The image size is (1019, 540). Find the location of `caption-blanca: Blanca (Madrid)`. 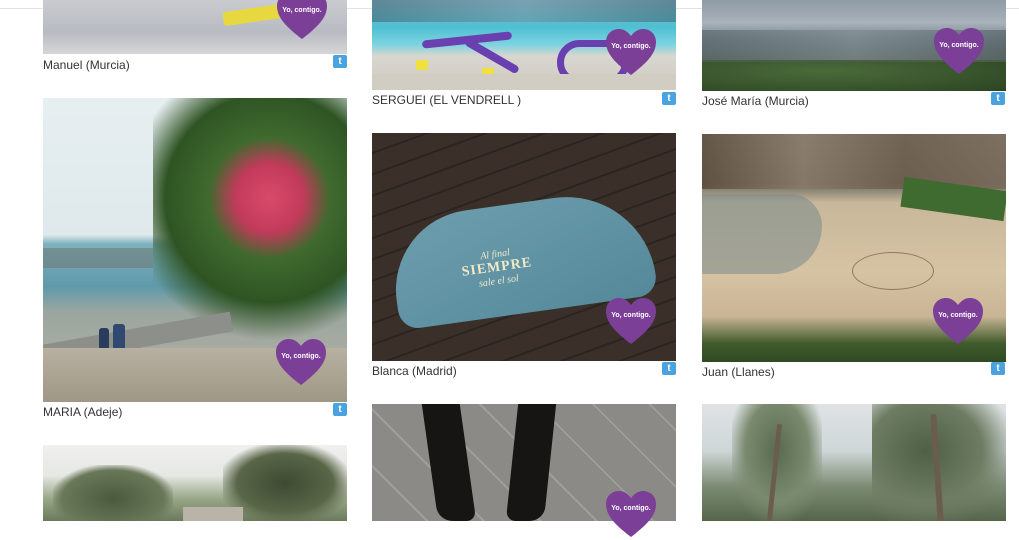

caption-blanca: Blanca (Madrid) is located at coordinates (414, 371).